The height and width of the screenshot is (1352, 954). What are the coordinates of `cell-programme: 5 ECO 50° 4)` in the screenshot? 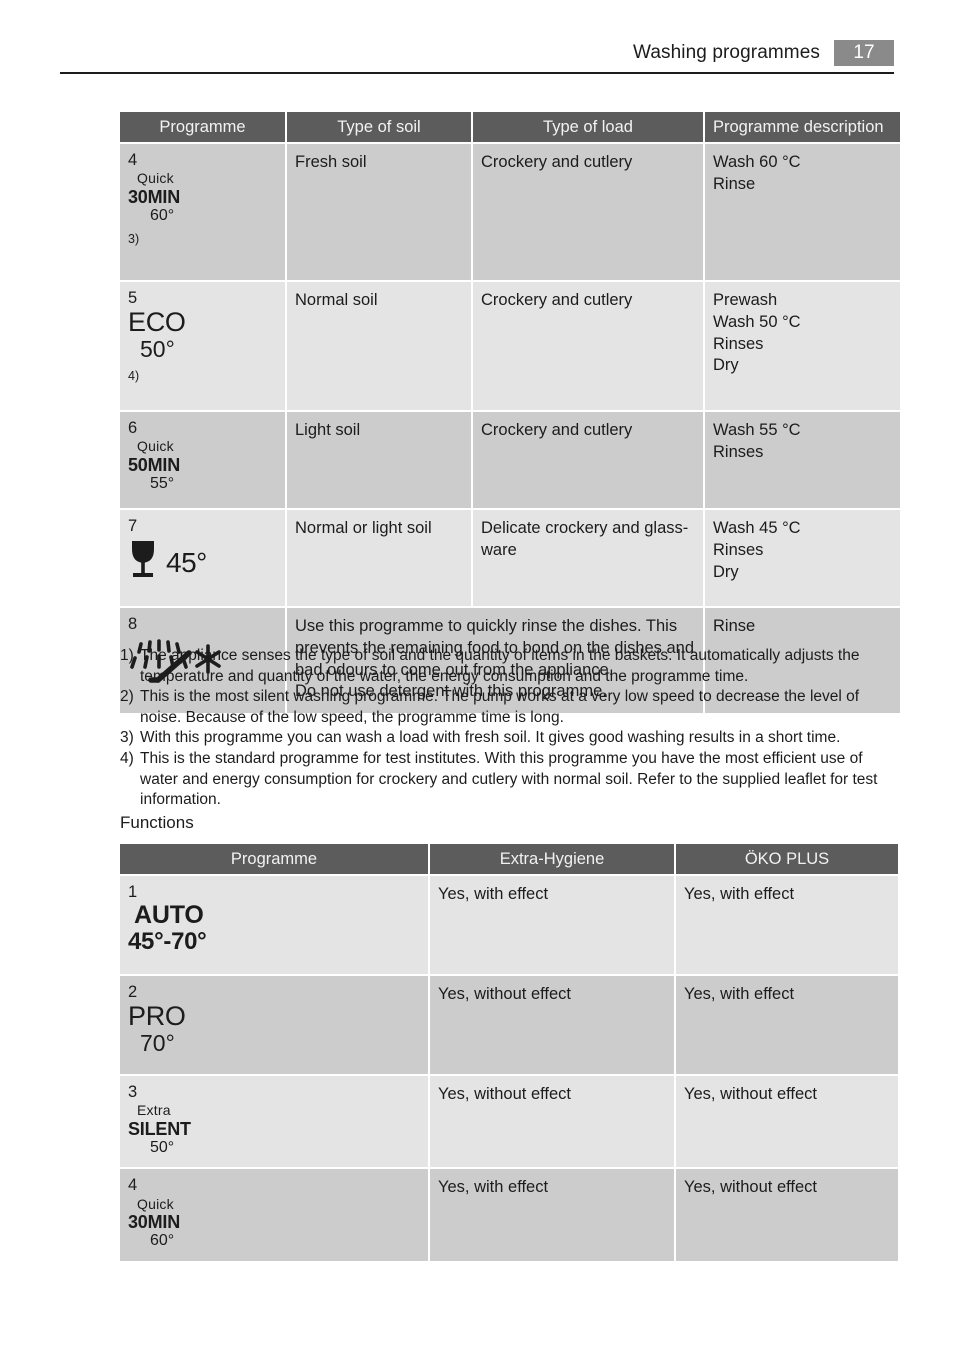 It's located at (202, 346).